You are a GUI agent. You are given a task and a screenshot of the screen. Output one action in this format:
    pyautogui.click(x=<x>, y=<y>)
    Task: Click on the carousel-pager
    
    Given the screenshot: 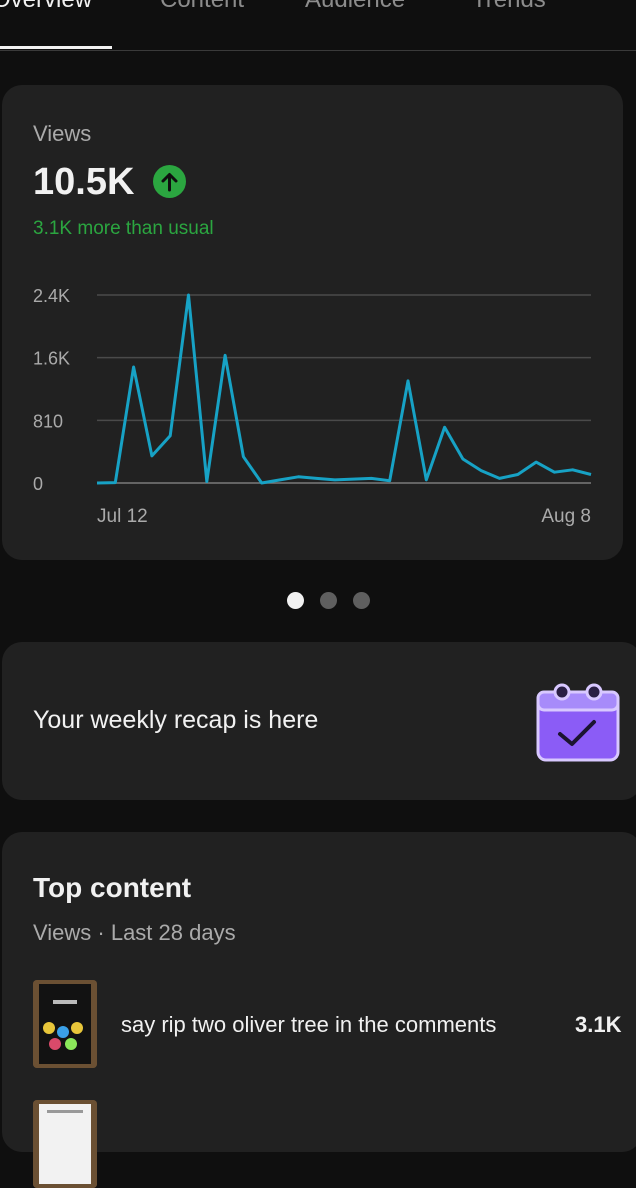 What is the action you would take?
    pyautogui.click(x=332, y=601)
    